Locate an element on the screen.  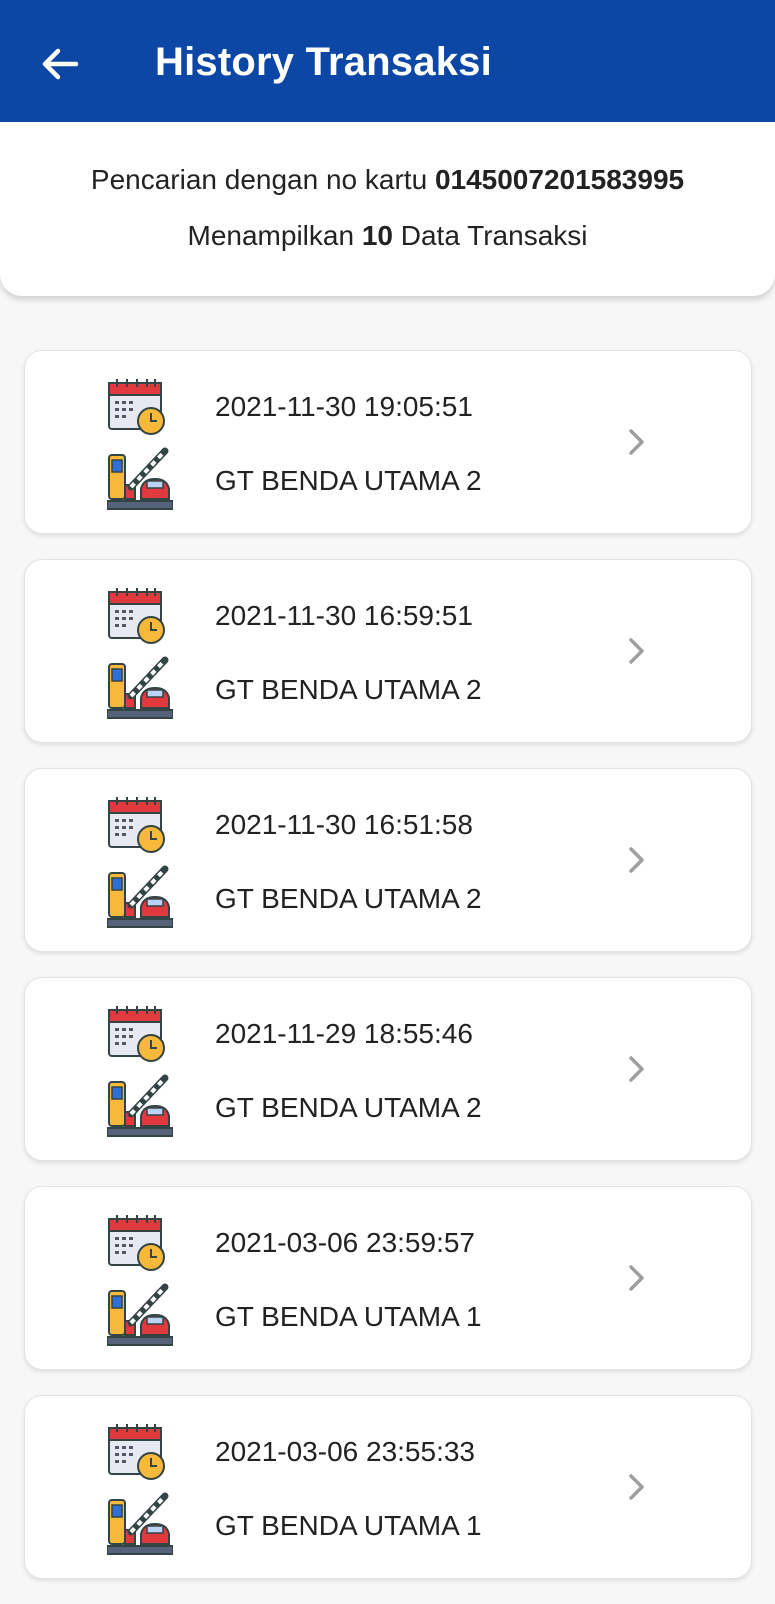
arrow-left-icon is located at coordinates (60, 64).